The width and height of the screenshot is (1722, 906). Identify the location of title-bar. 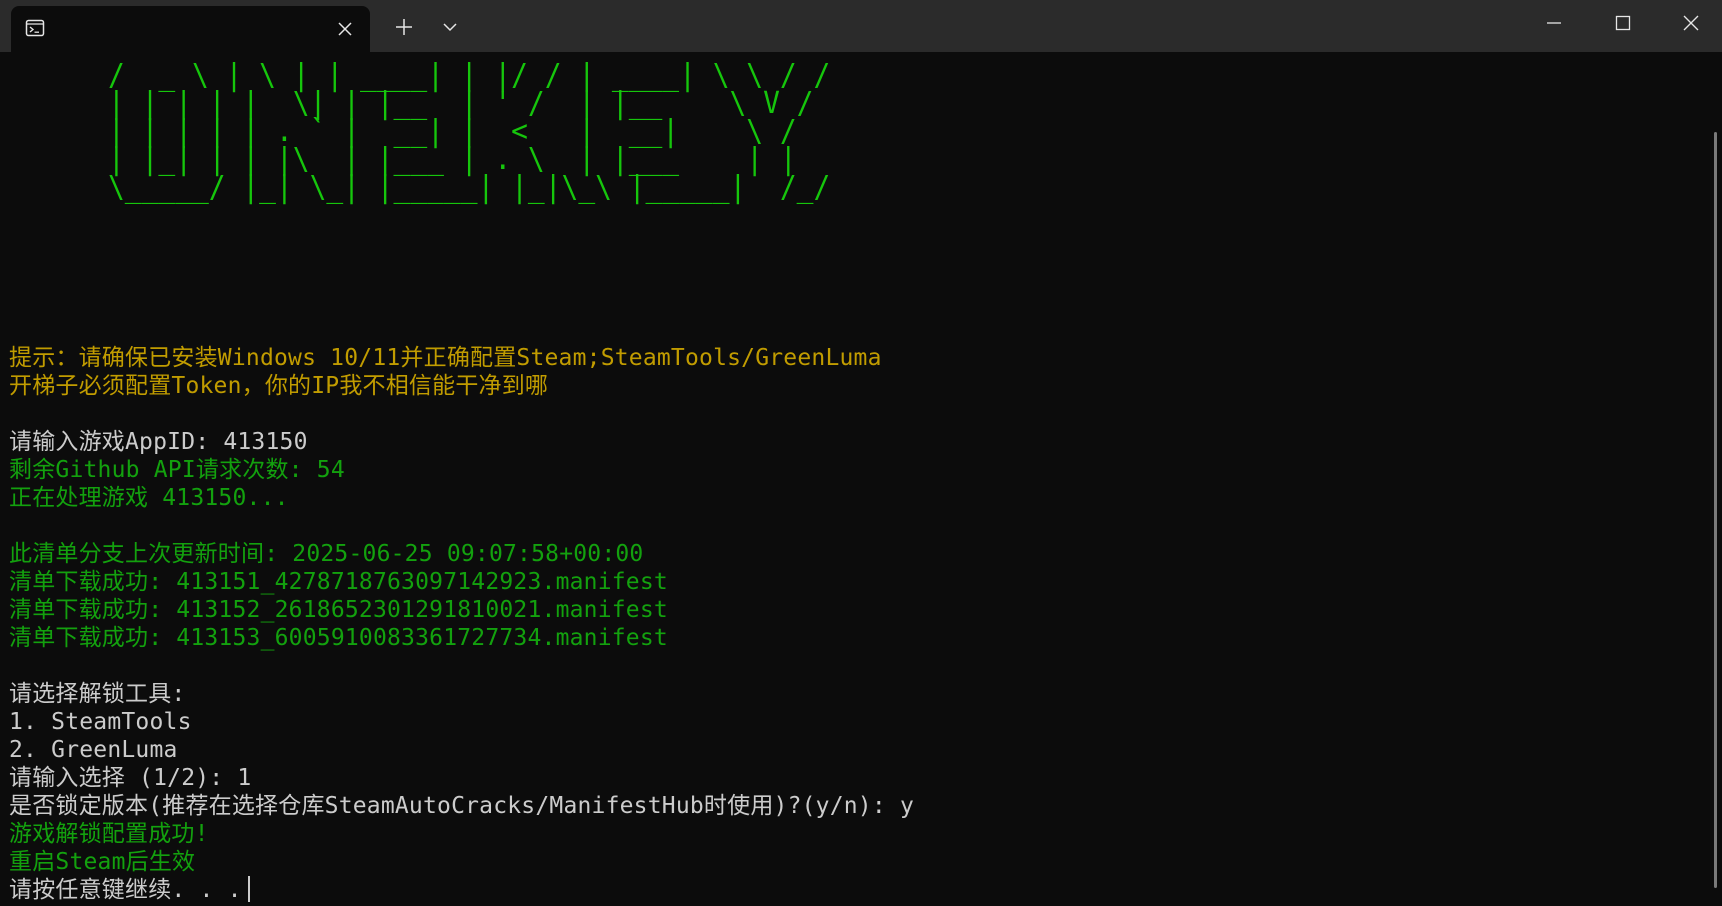
(861, 26).